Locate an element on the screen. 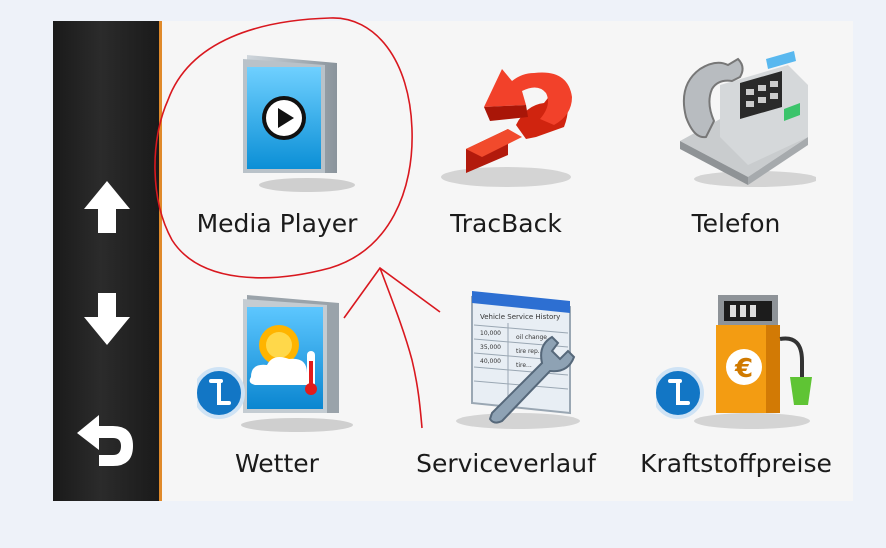  app-tile-media-player: Media Player is located at coordinates (277, 147).